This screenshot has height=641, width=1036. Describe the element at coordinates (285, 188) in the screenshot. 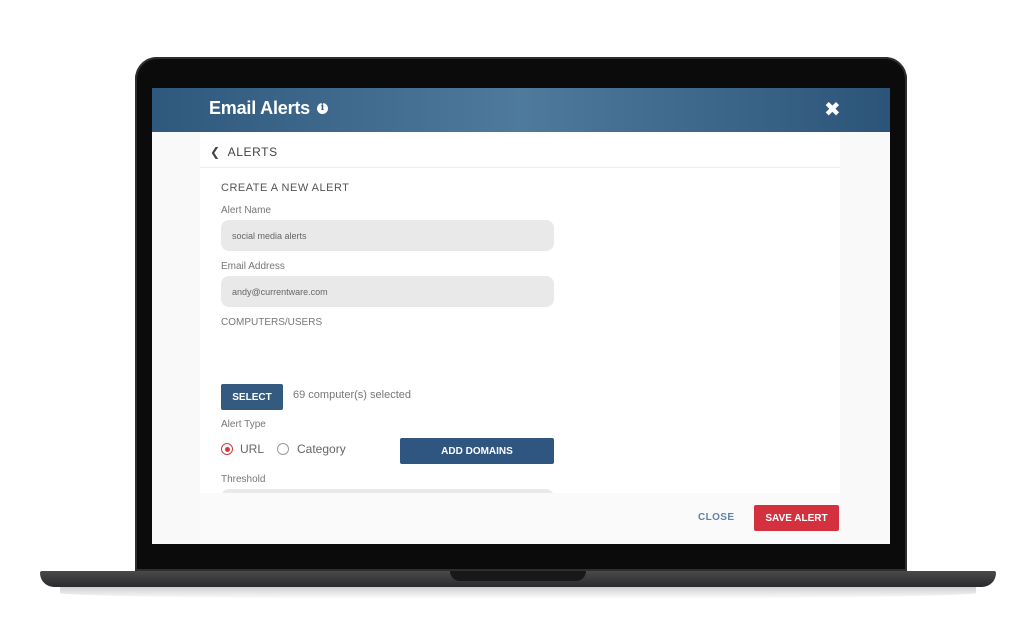

I see `section-title: CREATE A NEW ALERT` at that location.